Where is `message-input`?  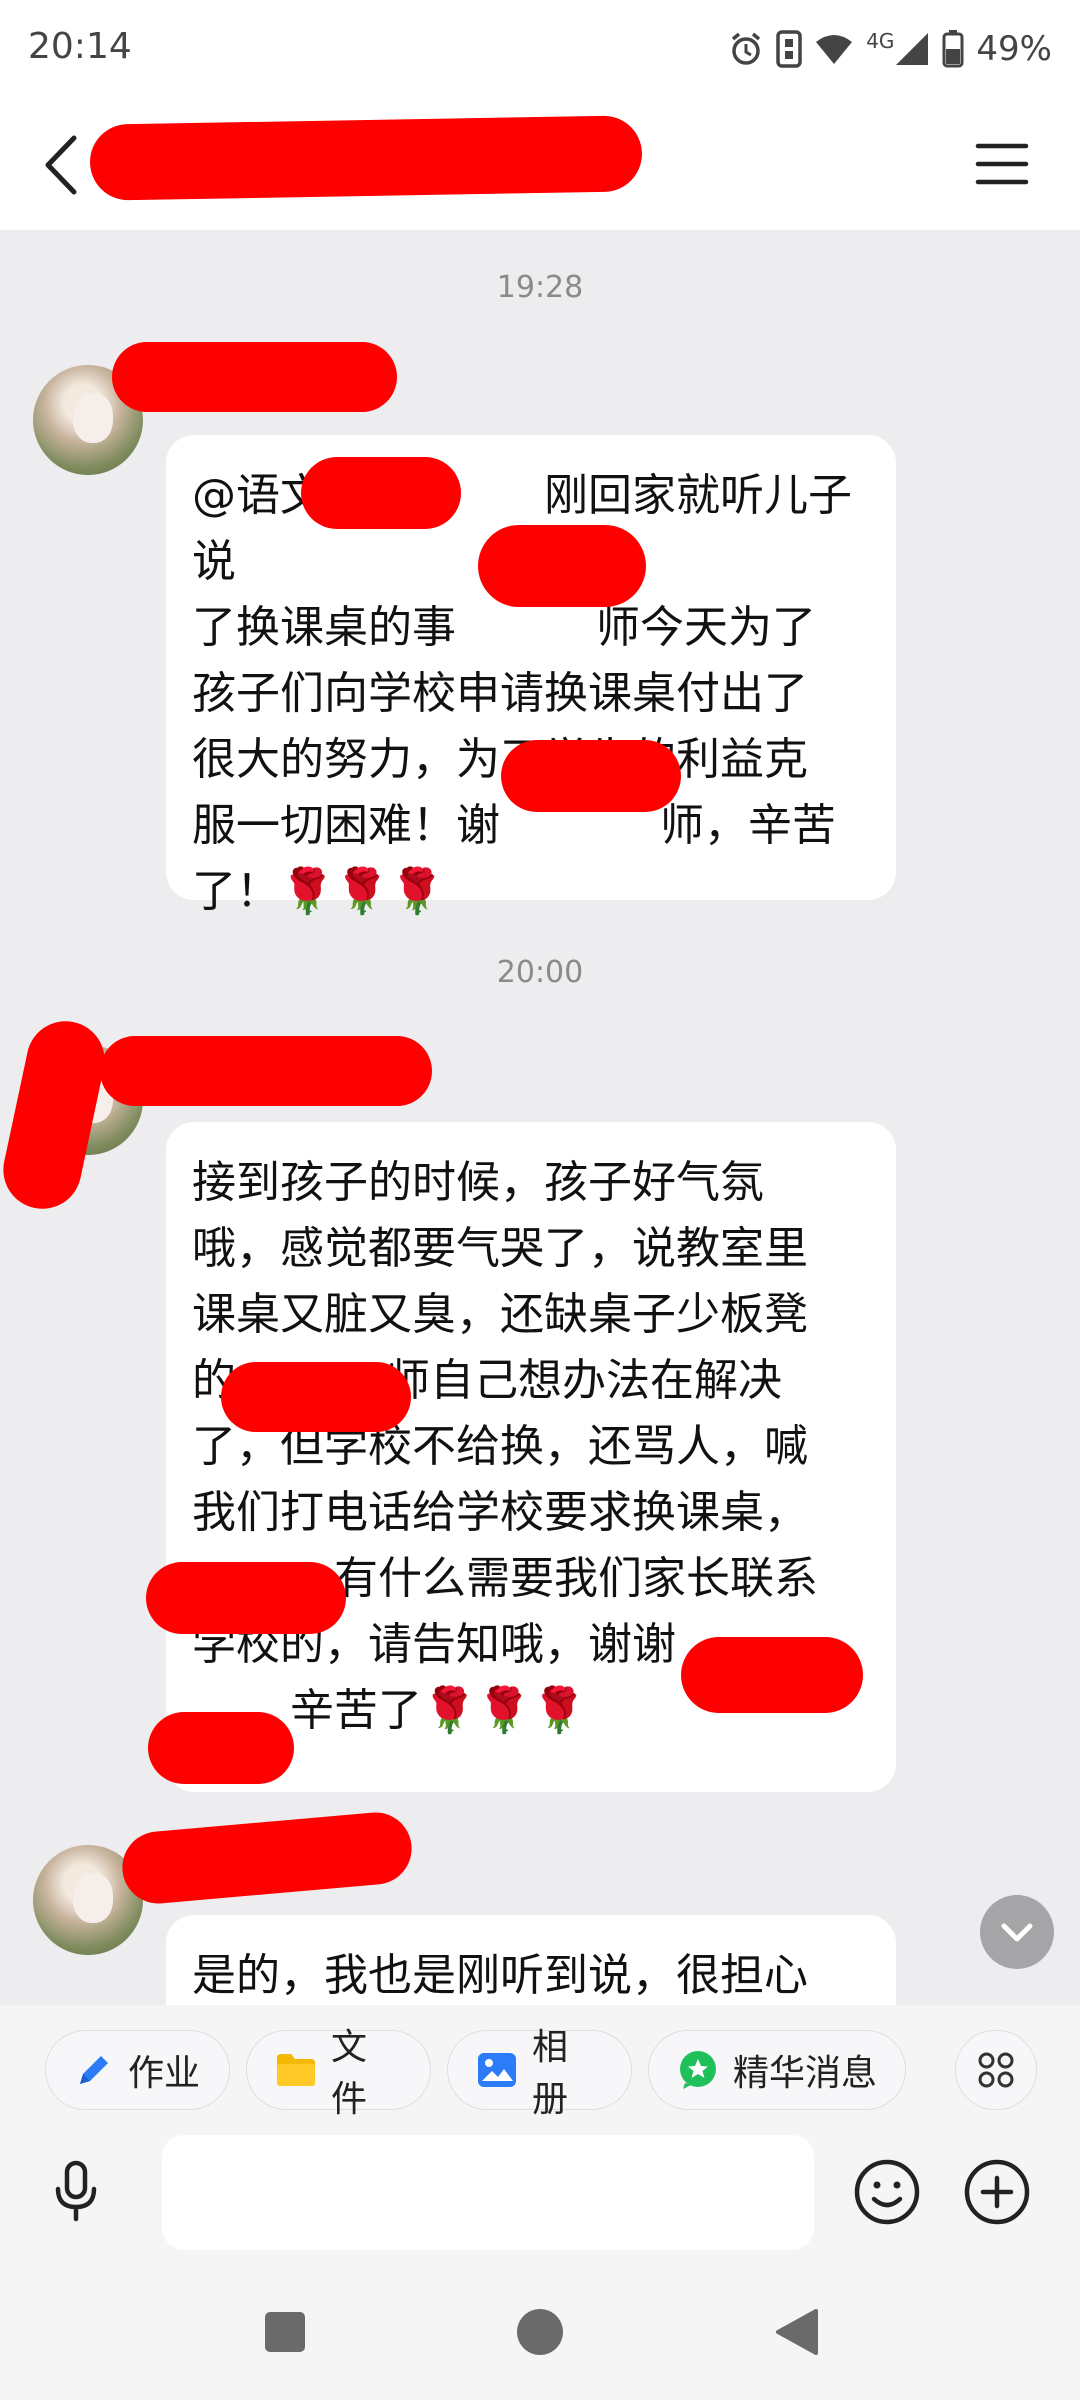 message-input is located at coordinates (488, 2192).